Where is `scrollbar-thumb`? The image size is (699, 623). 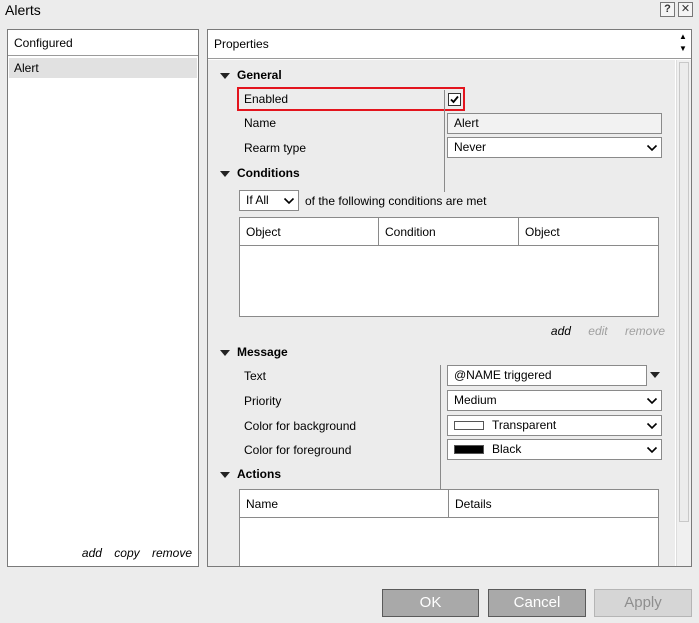
scrollbar-thumb is located at coordinates (684, 292).